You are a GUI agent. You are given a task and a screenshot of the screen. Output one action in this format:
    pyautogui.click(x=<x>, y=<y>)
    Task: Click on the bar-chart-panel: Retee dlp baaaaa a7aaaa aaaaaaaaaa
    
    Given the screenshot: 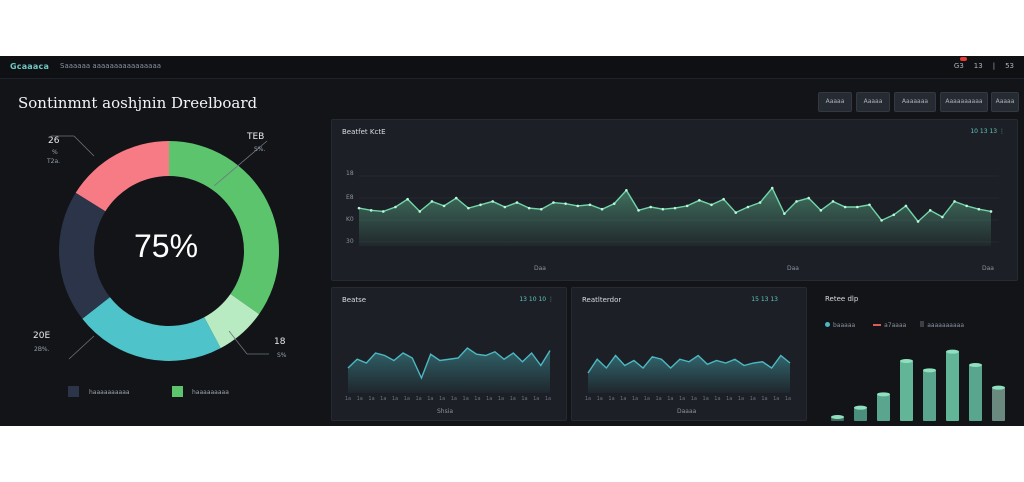 What is the action you would take?
    pyautogui.click(x=913, y=354)
    